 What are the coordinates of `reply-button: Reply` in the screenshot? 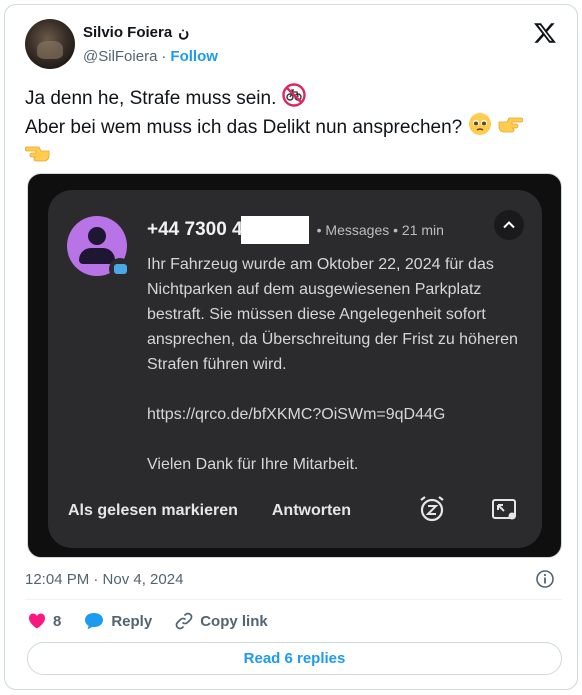 It's located at (117, 621).